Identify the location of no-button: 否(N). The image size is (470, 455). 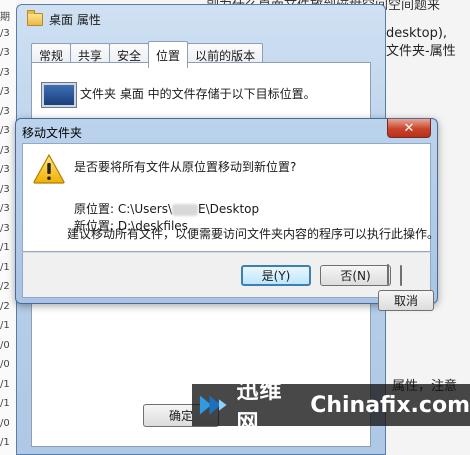
(355, 275).